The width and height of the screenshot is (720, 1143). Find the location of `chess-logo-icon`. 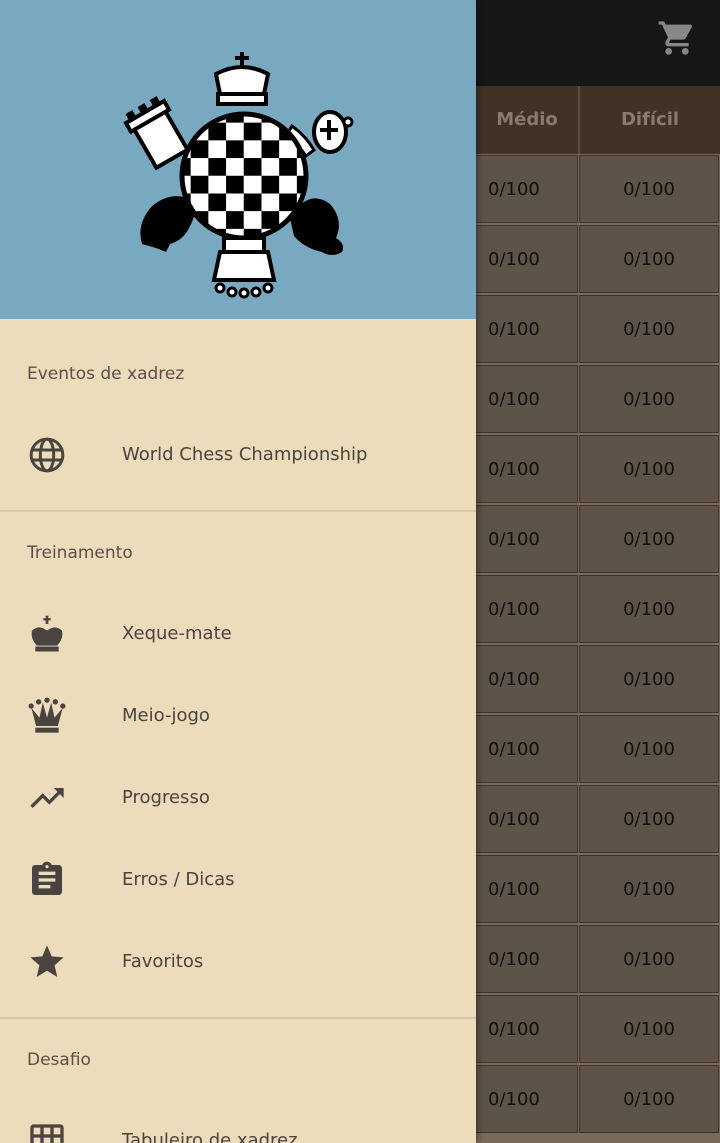

chess-logo-icon is located at coordinates (238, 175).